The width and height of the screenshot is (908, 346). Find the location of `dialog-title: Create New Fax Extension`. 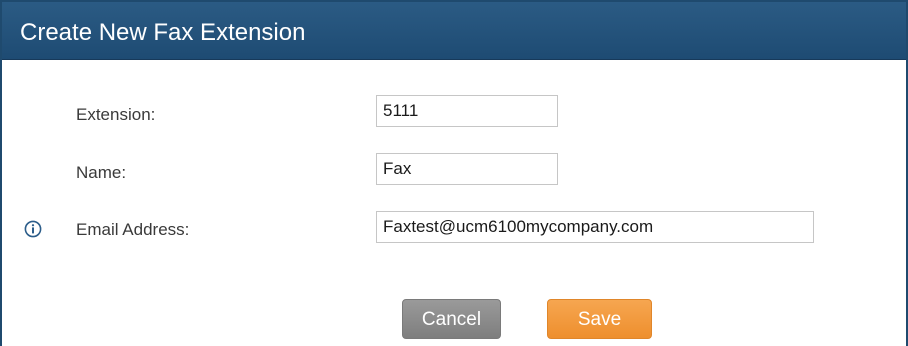

dialog-title: Create New Fax Extension is located at coordinates (163, 32).